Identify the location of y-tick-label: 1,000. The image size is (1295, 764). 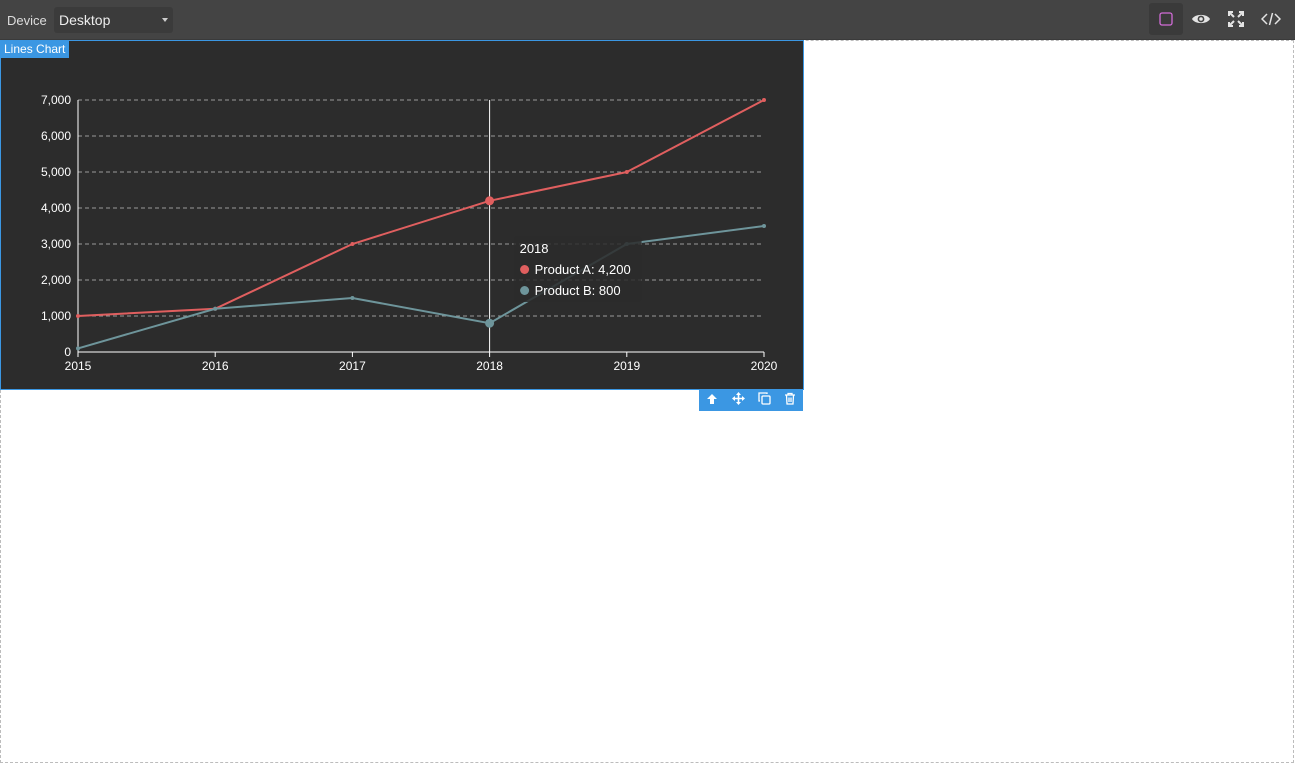
(56, 316).